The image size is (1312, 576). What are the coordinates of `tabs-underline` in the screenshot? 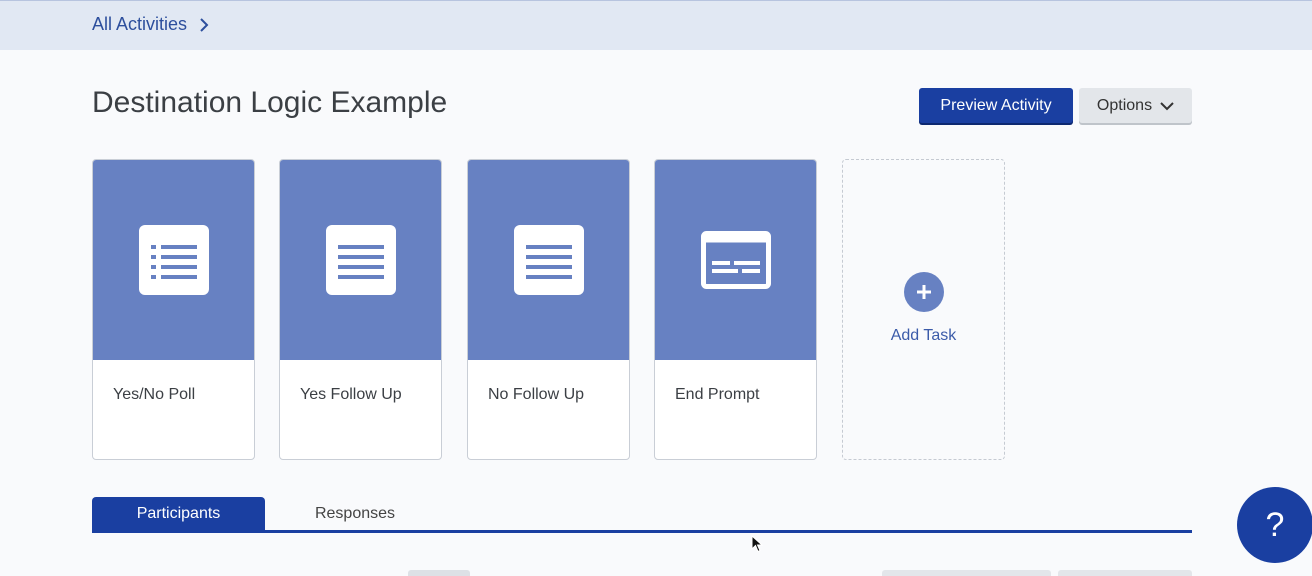 It's located at (642, 531).